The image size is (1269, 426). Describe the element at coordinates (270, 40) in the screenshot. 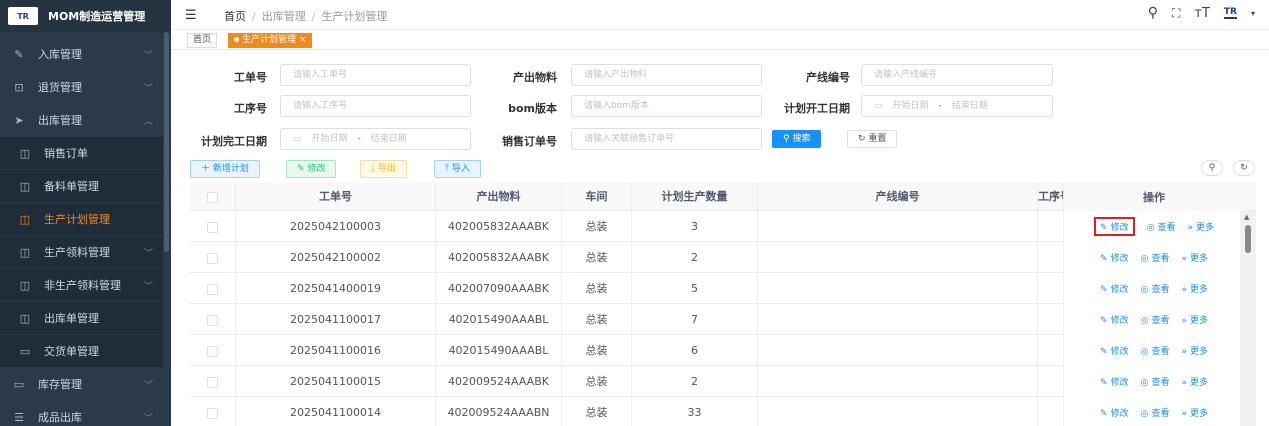

I see `tag-production-plan: 生产计划管理 ×` at that location.